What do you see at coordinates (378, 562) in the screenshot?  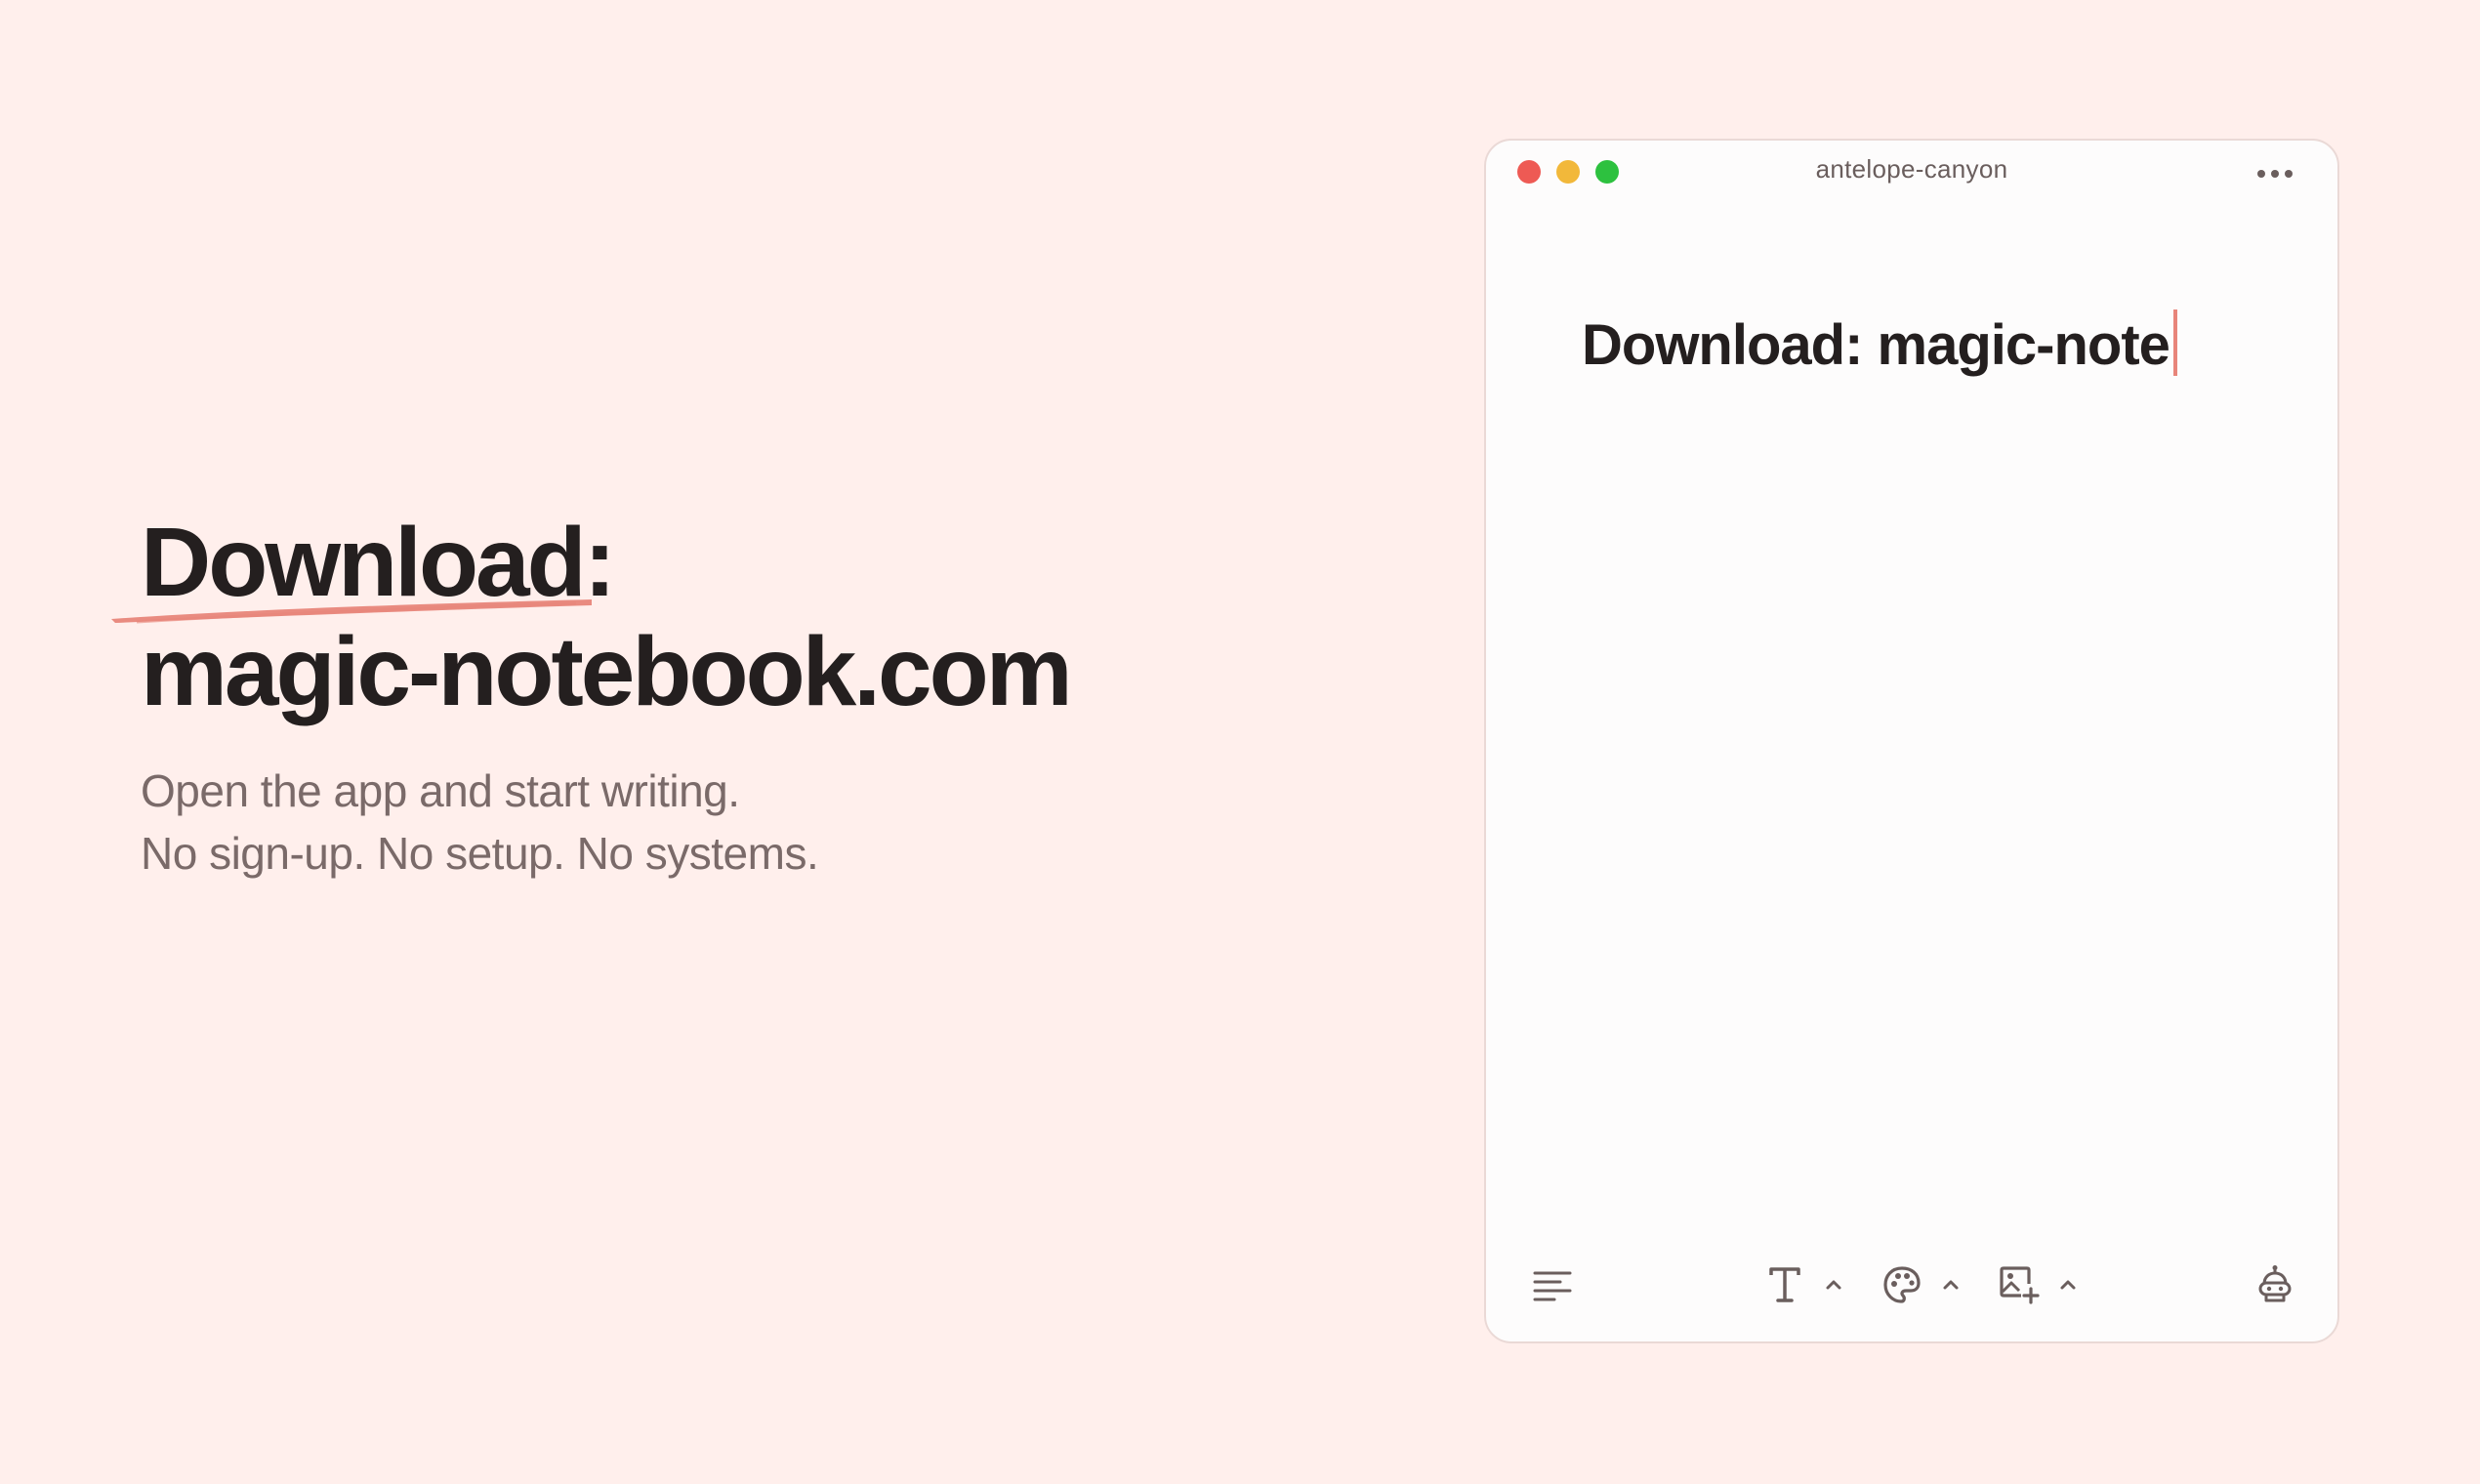 I see `hero-title-download: Download:` at bounding box center [378, 562].